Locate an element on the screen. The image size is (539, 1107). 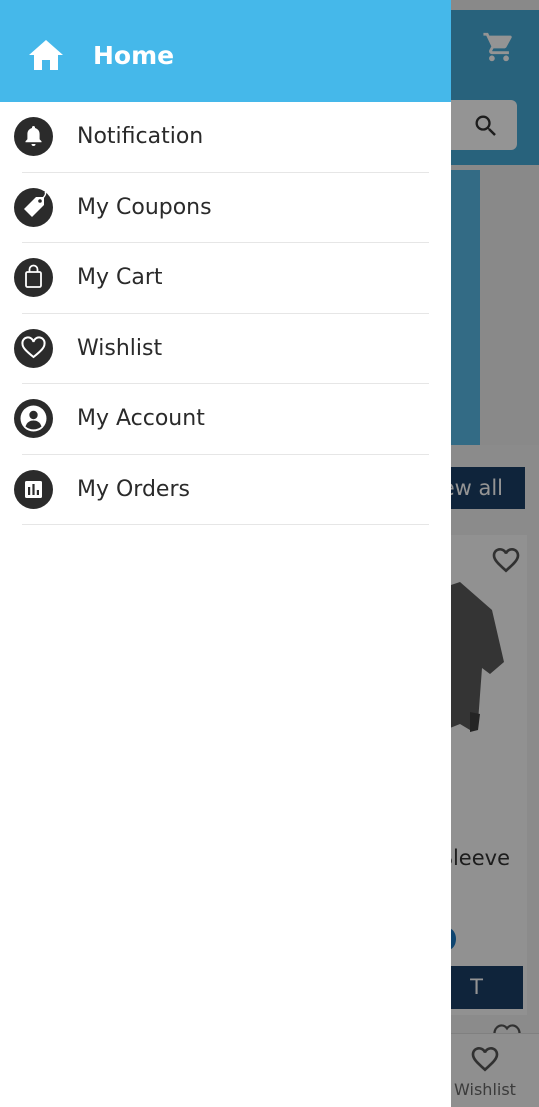
menu-item-label: My Account is located at coordinates (141, 418).